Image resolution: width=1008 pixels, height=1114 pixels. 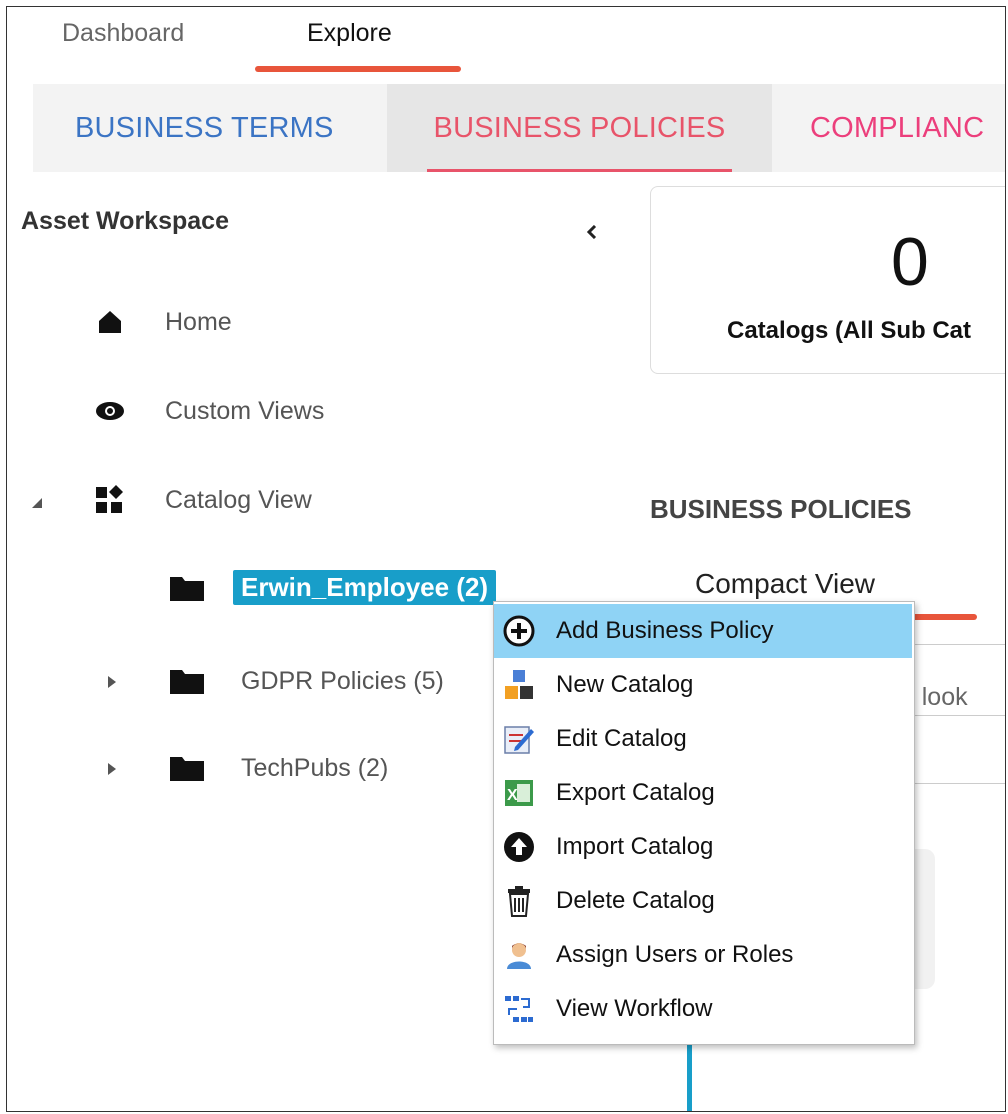 What do you see at coordinates (703, 739) in the screenshot?
I see `menu-item-edit-catalog: Edit Catalog` at bounding box center [703, 739].